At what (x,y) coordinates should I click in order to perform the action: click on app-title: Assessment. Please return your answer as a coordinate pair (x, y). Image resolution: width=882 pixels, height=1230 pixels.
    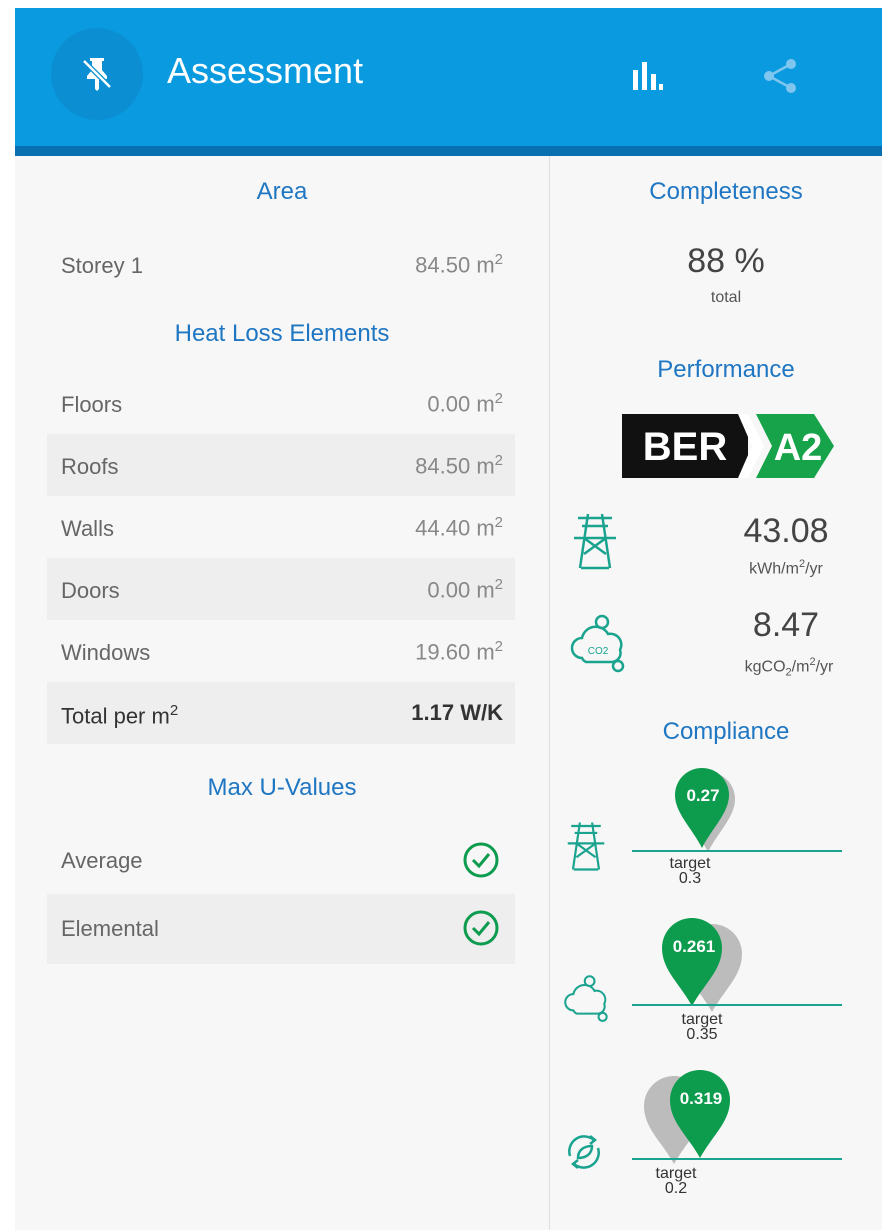
    Looking at the image, I should click on (265, 70).